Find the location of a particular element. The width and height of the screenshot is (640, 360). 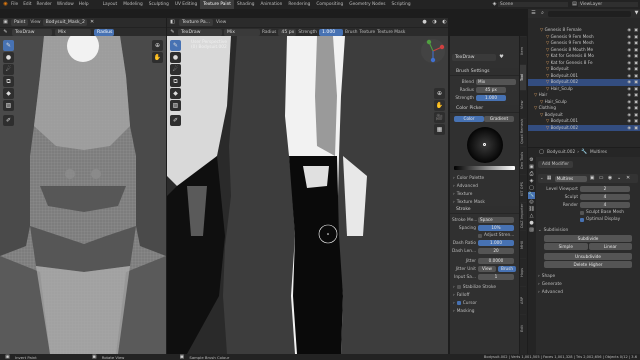

viewport-brush-menu: Brush is located at coordinates (351, 32).